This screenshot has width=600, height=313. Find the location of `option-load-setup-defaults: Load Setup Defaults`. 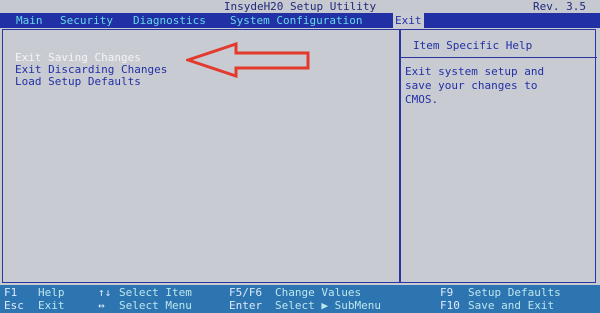

option-load-setup-defaults: Load Setup Defaults is located at coordinates (91, 82).